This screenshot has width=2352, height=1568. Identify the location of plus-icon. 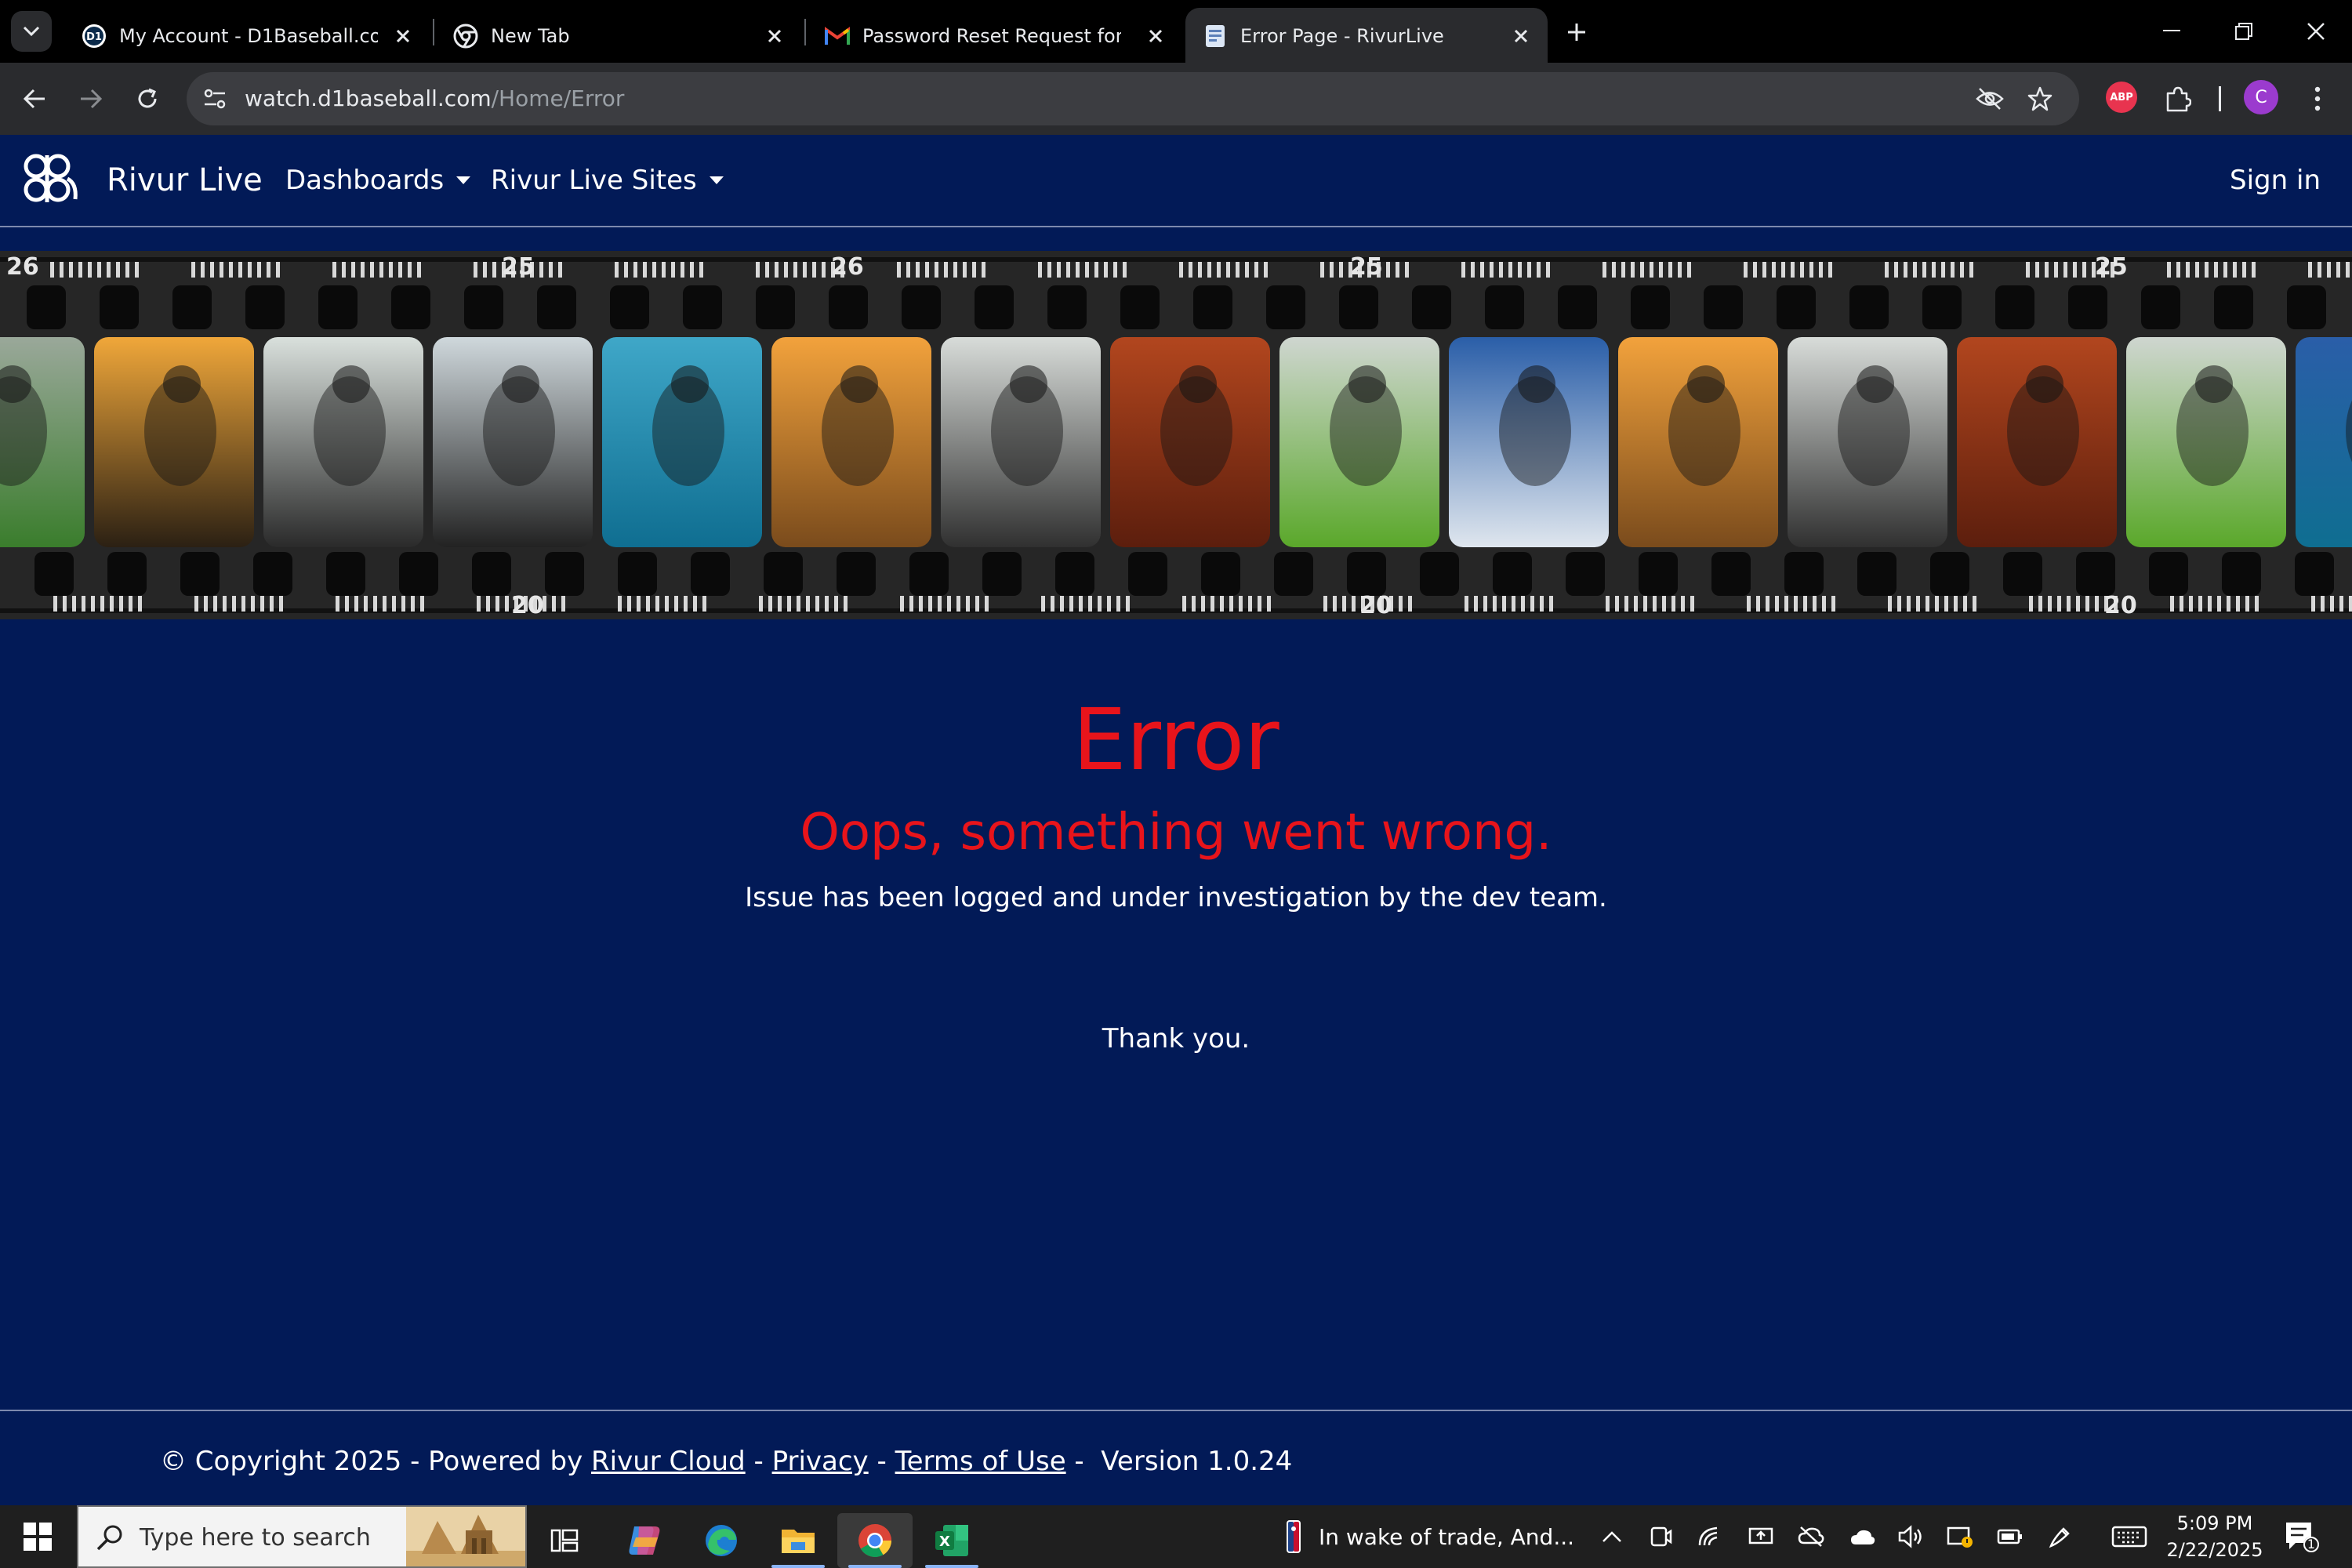
(1576, 32).